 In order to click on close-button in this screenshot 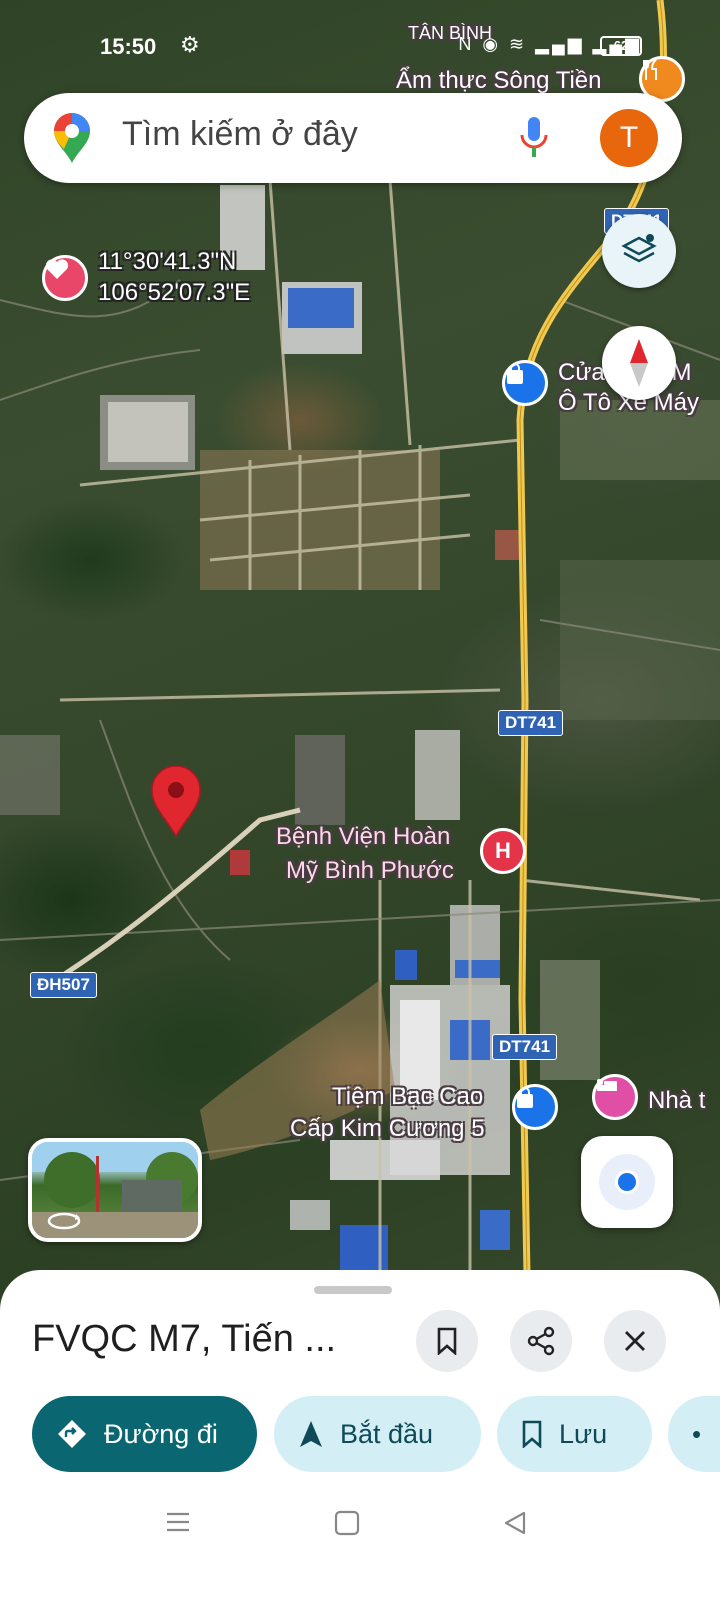, I will do `click(635, 1341)`.